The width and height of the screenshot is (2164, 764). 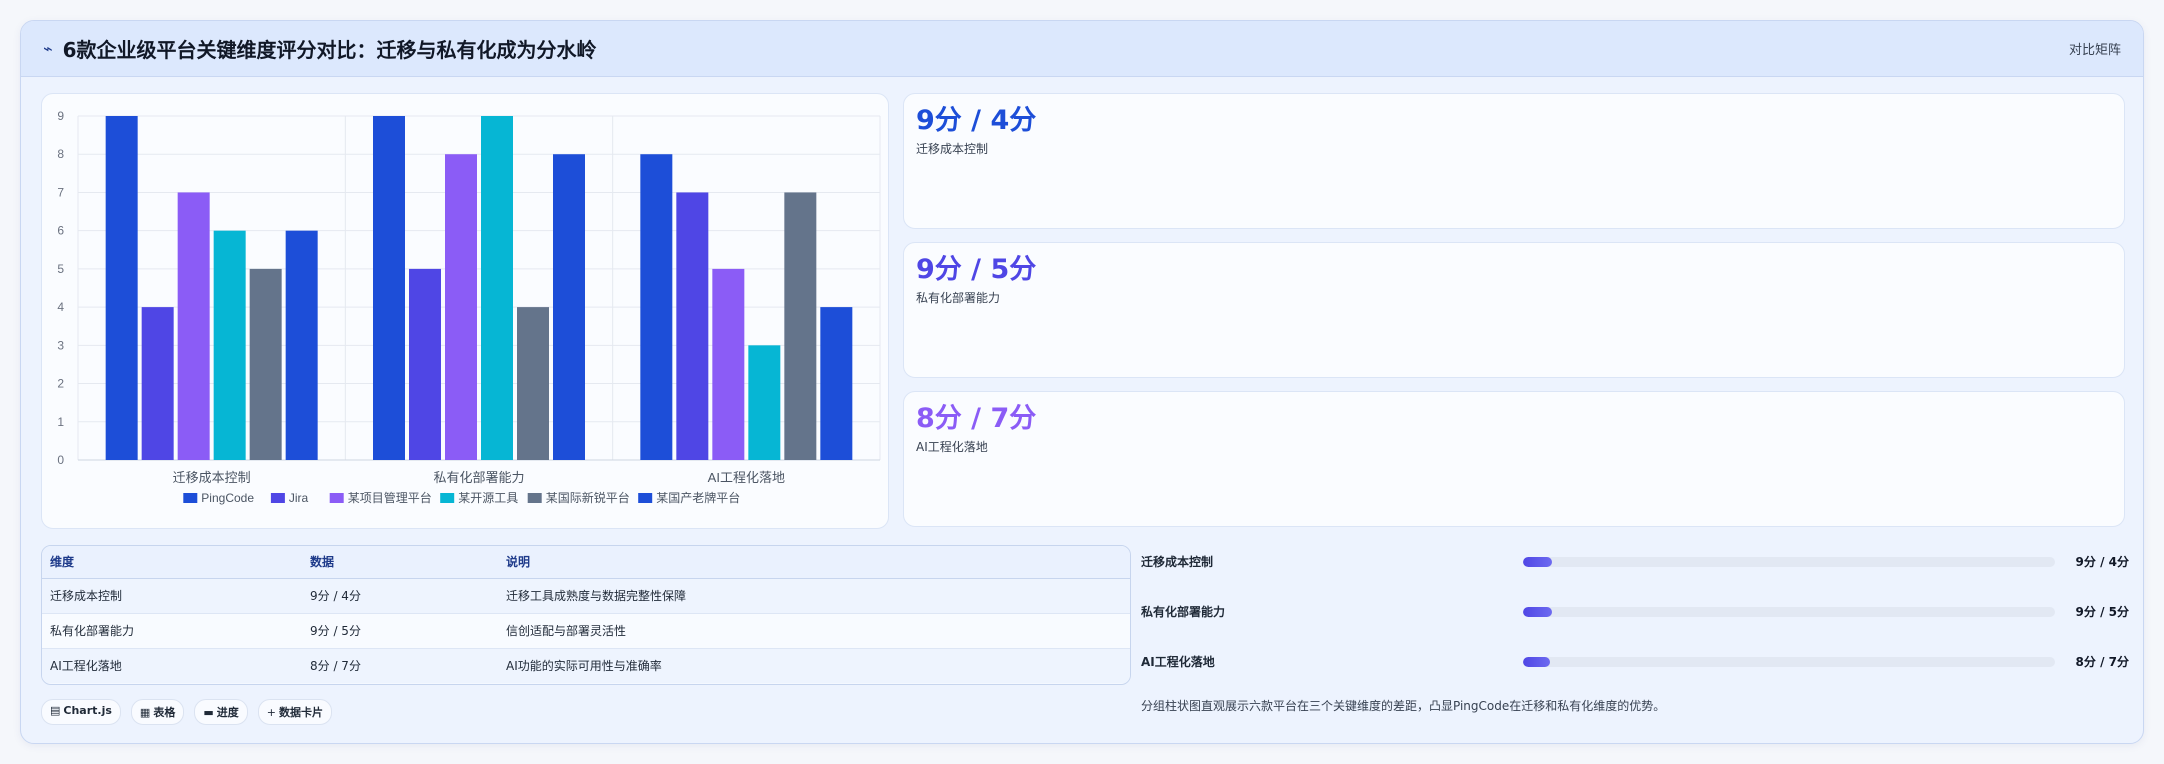 What do you see at coordinates (2094, 50) in the screenshot?
I see `matrix-badge: 对比矩阵` at bounding box center [2094, 50].